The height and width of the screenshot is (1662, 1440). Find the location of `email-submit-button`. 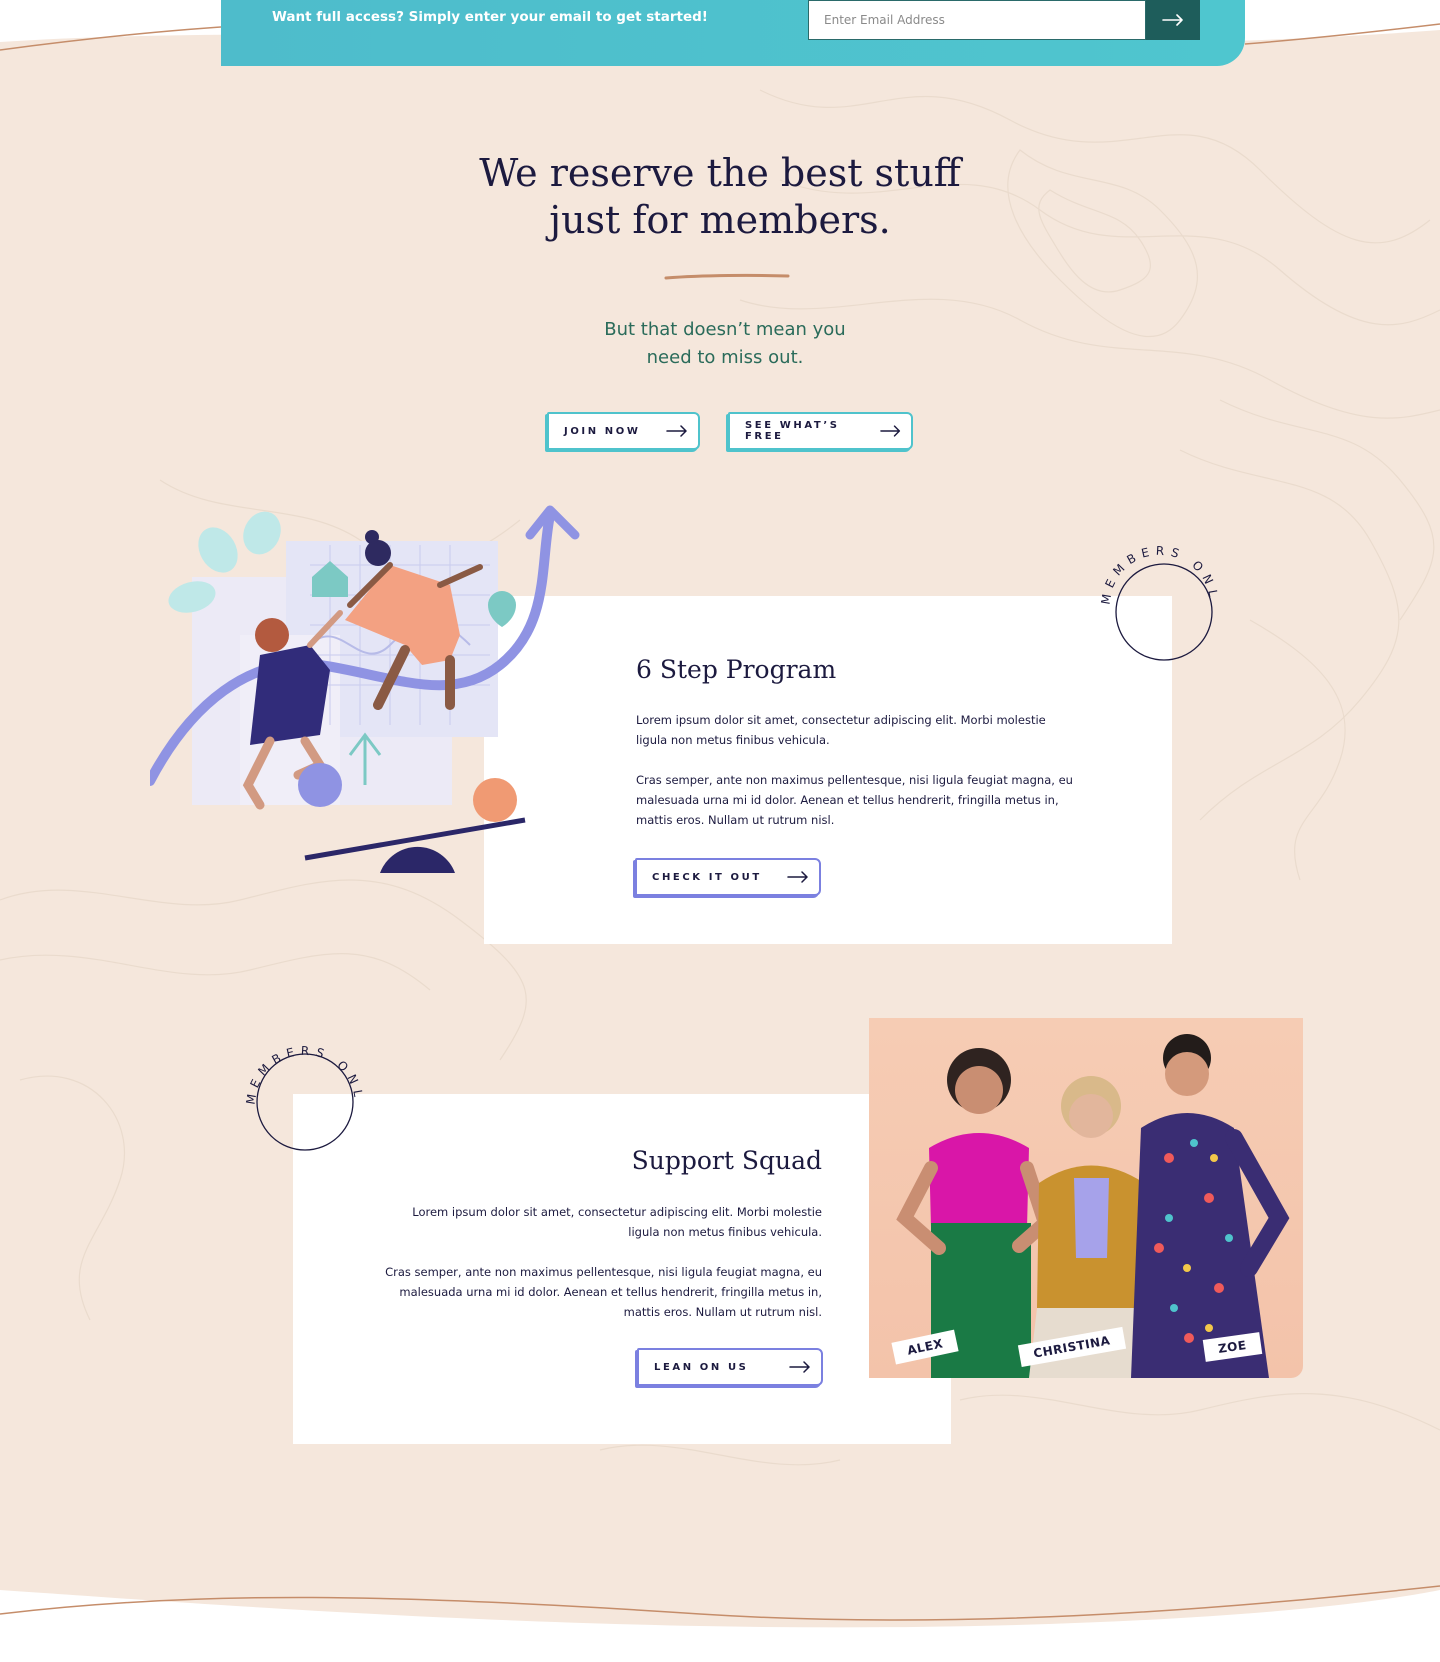

email-submit-button is located at coordinates (1173, 20).